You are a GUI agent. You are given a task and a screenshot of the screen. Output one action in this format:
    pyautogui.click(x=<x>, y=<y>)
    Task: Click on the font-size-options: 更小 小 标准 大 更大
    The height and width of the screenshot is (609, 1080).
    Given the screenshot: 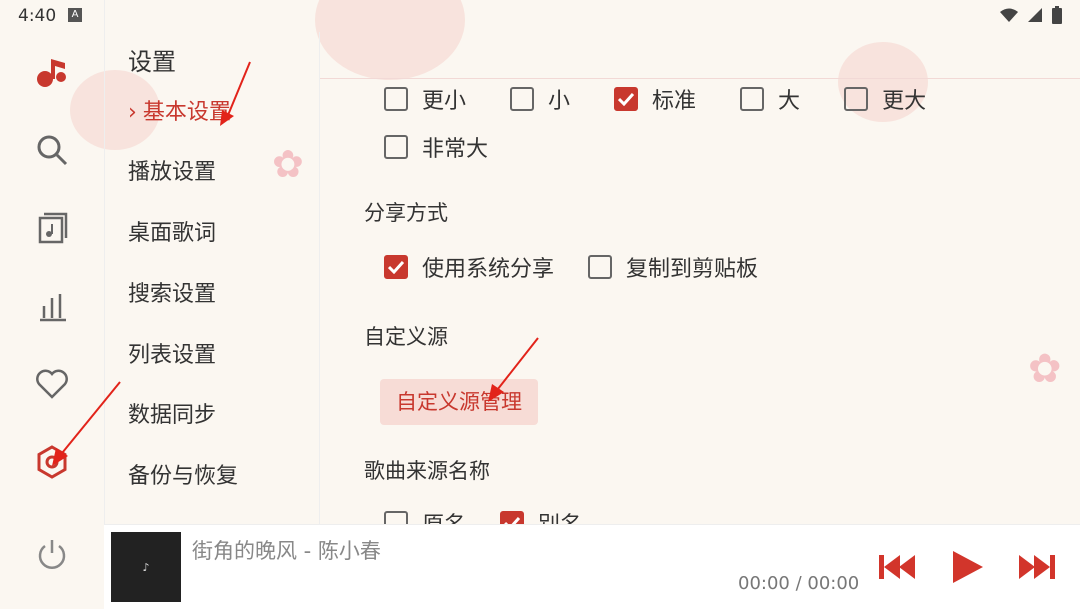 What is the action you would take?
    pyautogui.click(x=655, y=99)
    